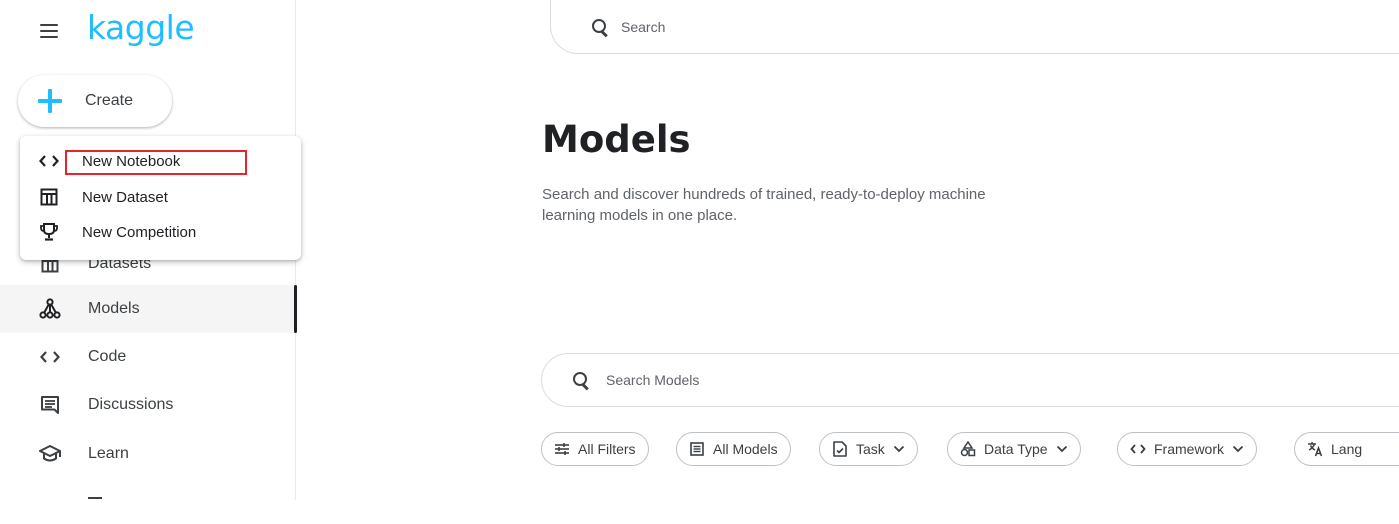 The width and height of the screenshot is (1399, 524). I want to click on filter-chip-label: Data Type, so click(1016, 449).